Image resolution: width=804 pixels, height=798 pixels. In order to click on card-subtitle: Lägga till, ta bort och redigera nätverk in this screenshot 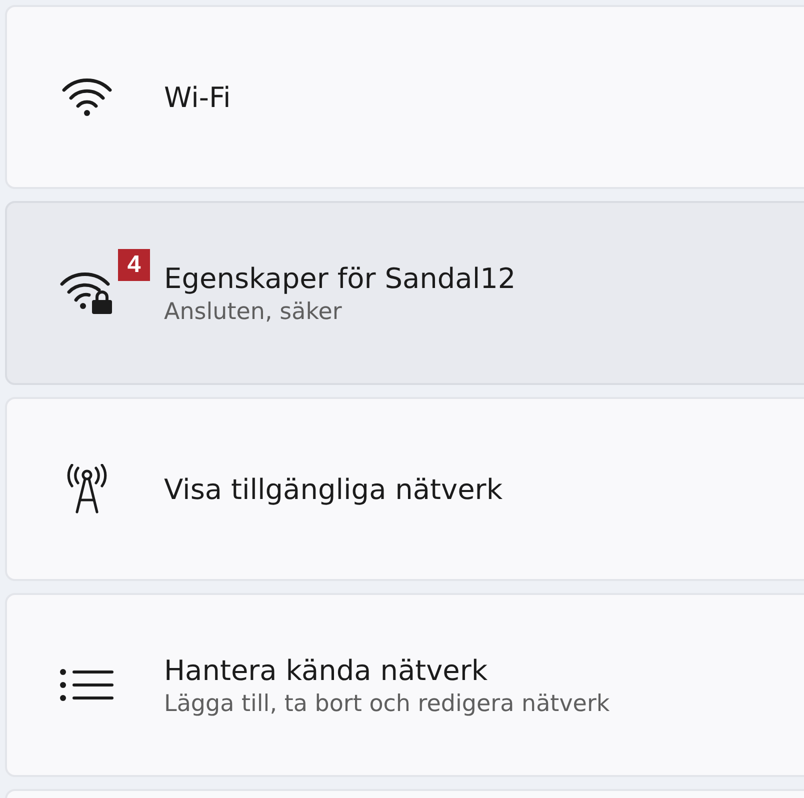, I will do `click(387, 703)`.